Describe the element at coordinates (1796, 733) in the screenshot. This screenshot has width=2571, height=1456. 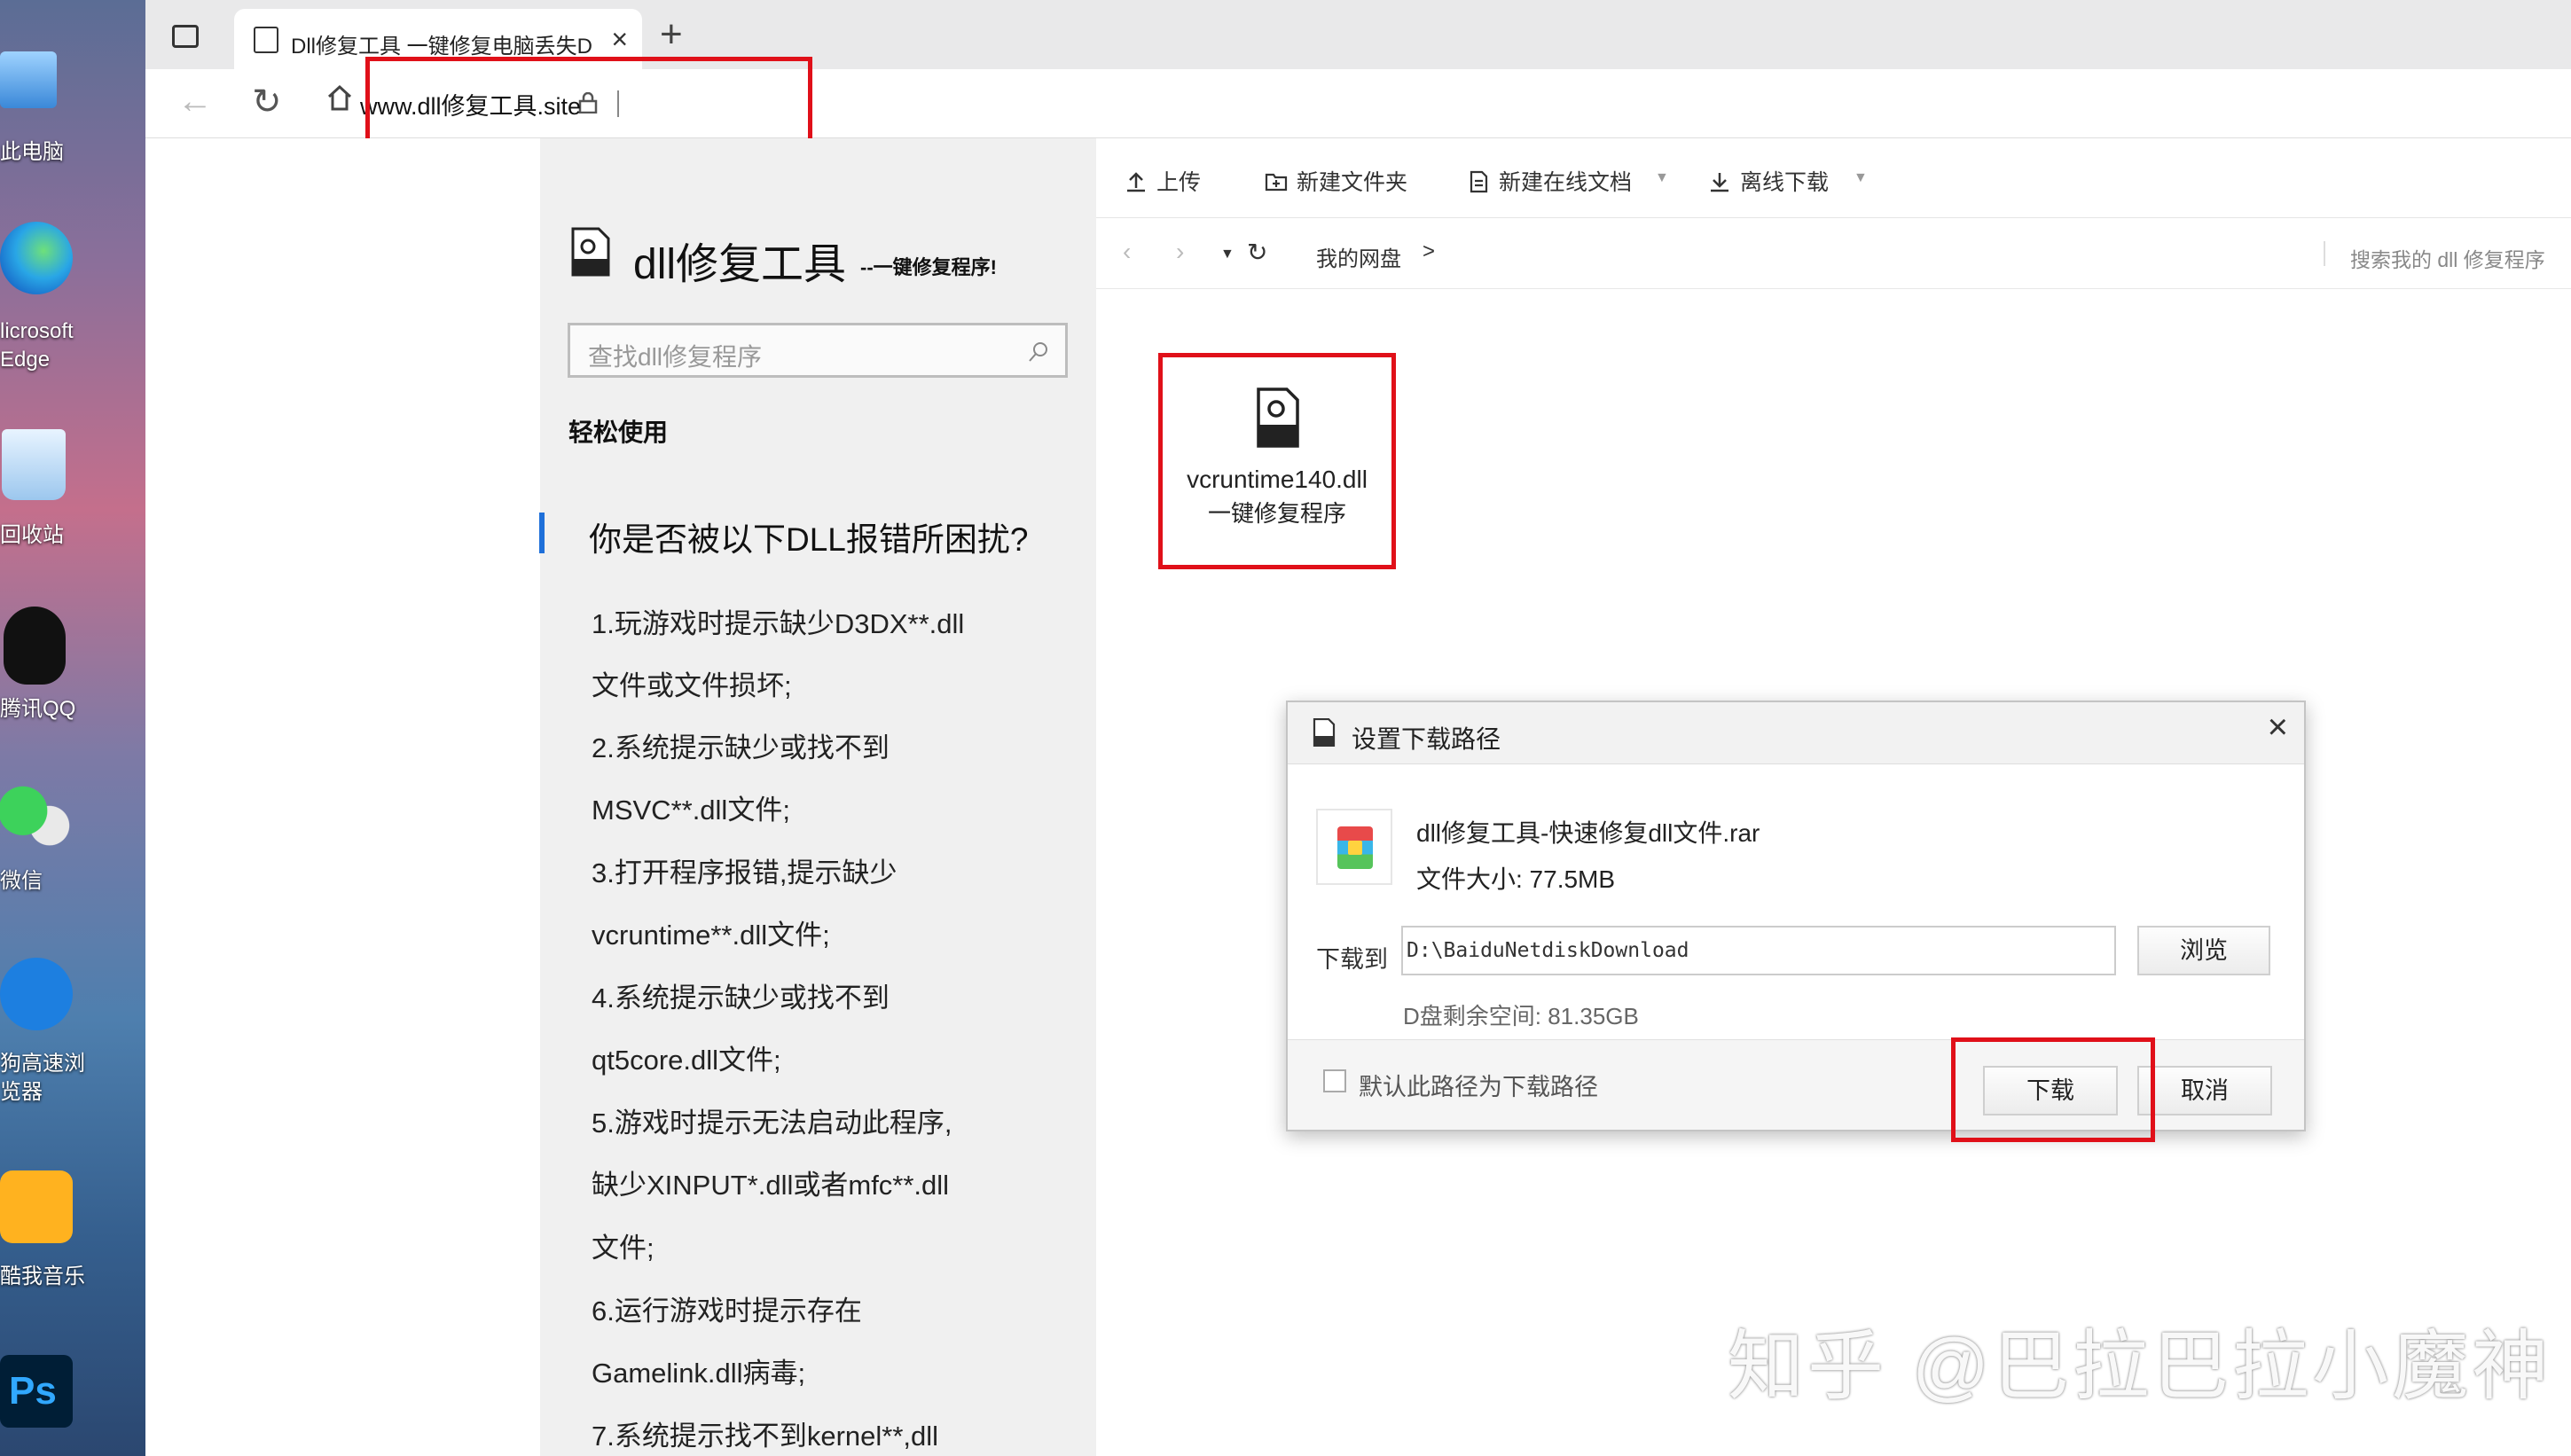
I see `dialog-header: 设置下载路径 ×` at that location.